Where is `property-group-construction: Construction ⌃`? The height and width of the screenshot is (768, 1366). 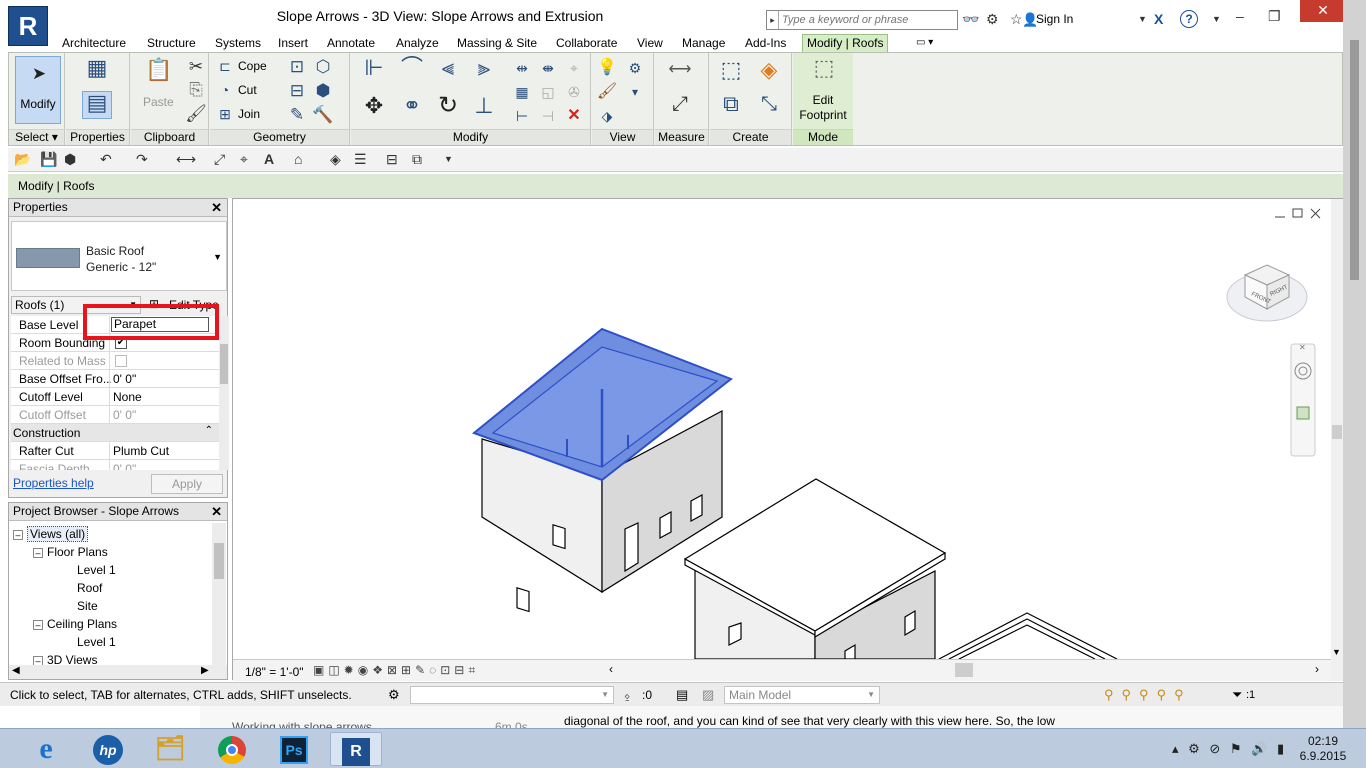 property-group-construction: Construction ⌃ is located at coordinates (115, 433).